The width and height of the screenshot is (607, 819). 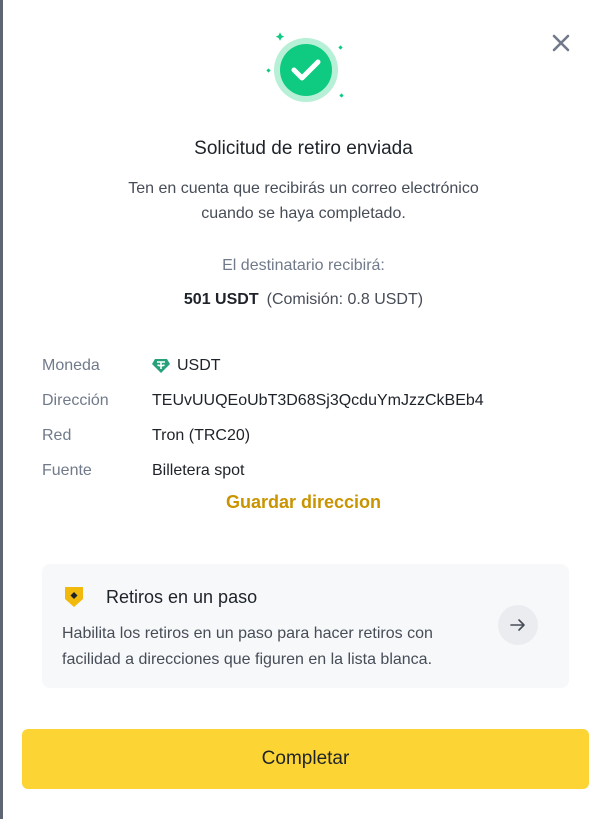 I want to click on shield-badge-icon, so click(x=74, y=599).